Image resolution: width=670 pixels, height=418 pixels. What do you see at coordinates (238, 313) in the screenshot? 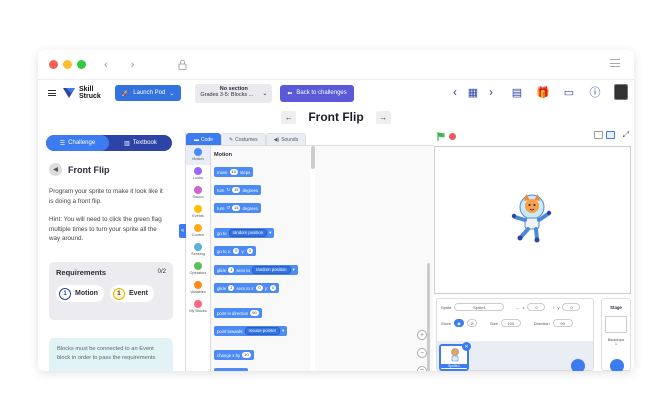
I see `block-point-direction: point in direction 90` at bounding box center [238, 313].